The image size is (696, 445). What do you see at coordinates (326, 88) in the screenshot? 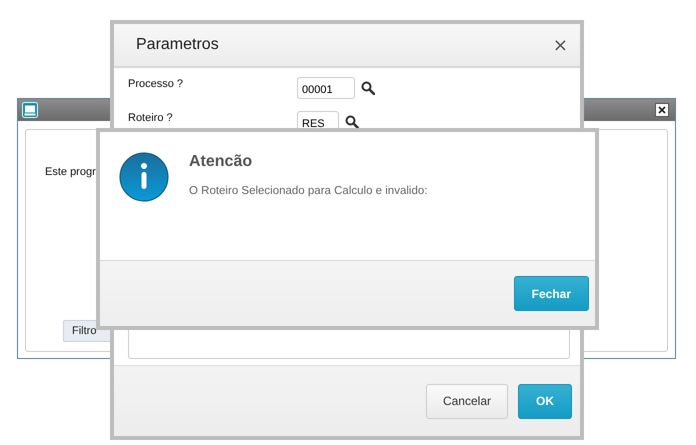
I see `input-field: 00001` at bounding box center [326, 88].